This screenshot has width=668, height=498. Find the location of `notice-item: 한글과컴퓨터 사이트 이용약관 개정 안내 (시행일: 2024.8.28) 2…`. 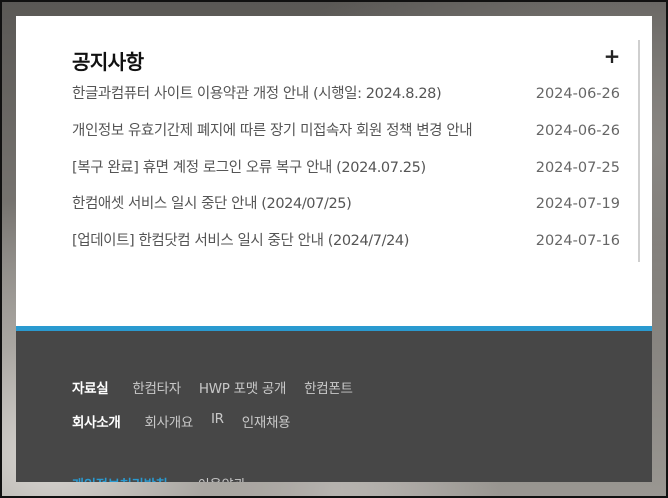

notice-item: 한글과컴퓨터 사이트 이용약관 개정 안내 (시행일: 2024.8.28) 2… is located at coordinates (346, 100).